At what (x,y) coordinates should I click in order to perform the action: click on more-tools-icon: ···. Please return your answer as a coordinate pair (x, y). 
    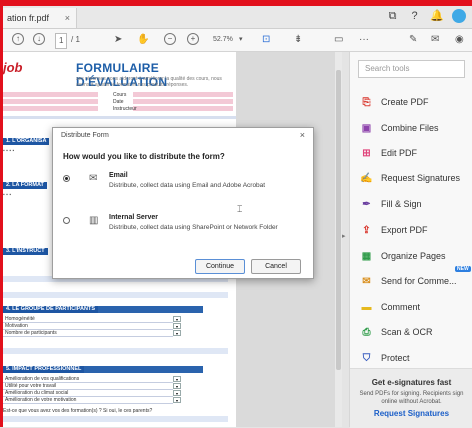
    Looking at the image, I should click on (364, 40).